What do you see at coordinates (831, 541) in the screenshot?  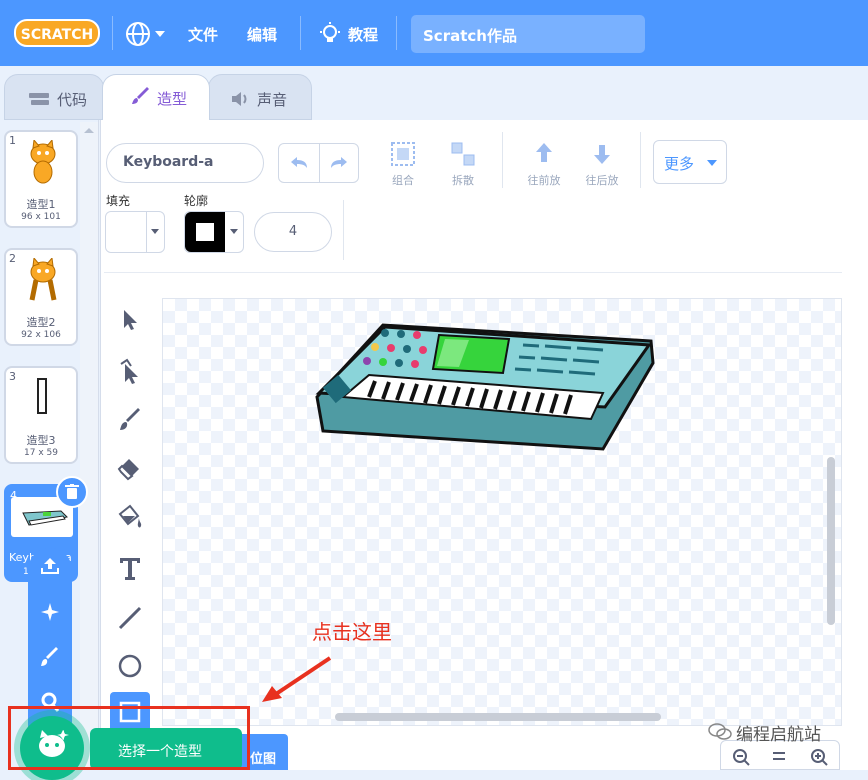 I see `canvas-vertical-scrollbar` at bounding box center [831, 541].